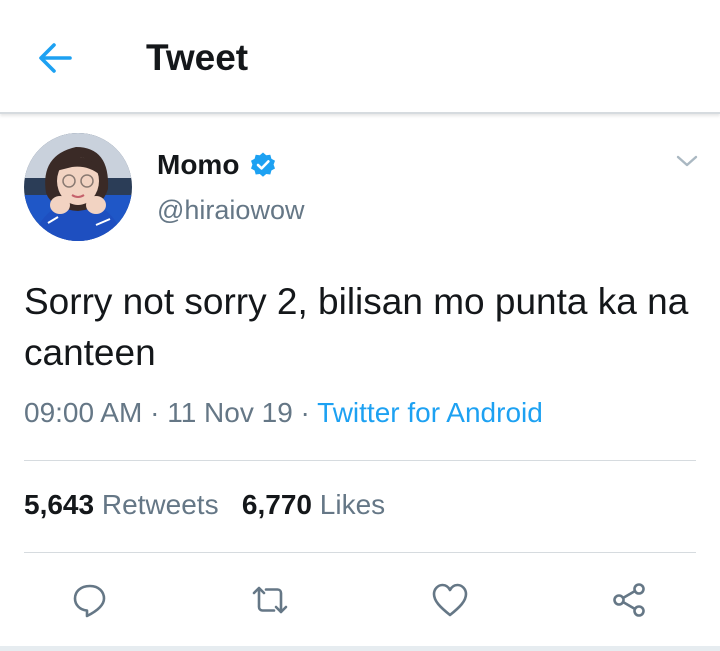  Describe the element at coordinates (83, 412) in the screenshot. I see `tweet-time: 09:00 AM` at that location.